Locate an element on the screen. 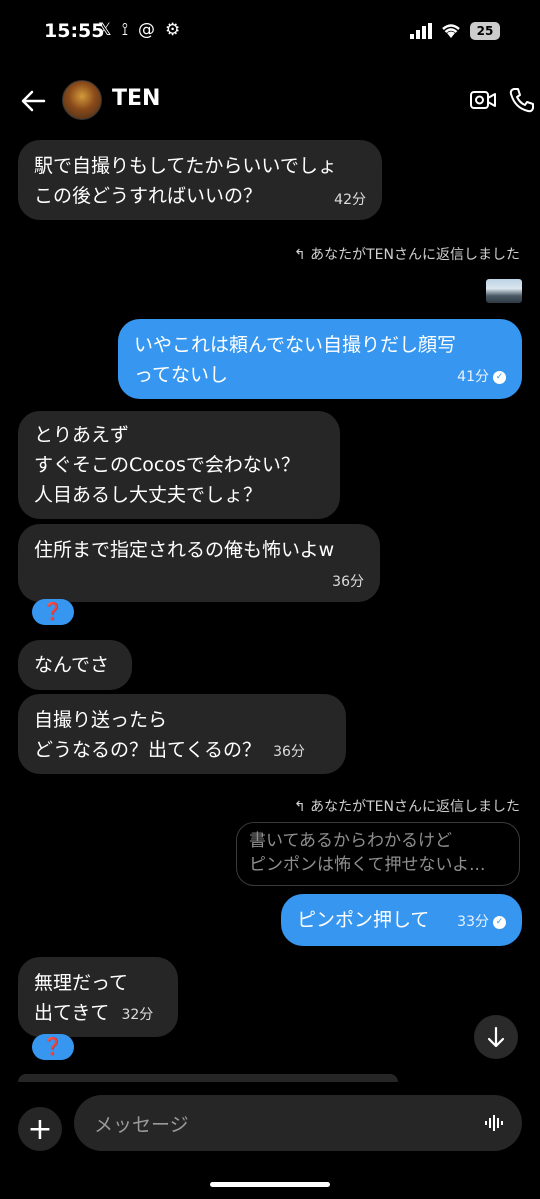  message-bubble-received: 駅で自撮りもしてたからいいでしょ この後どうすればいいの？ 42分 is located at coordinates (200, 180).